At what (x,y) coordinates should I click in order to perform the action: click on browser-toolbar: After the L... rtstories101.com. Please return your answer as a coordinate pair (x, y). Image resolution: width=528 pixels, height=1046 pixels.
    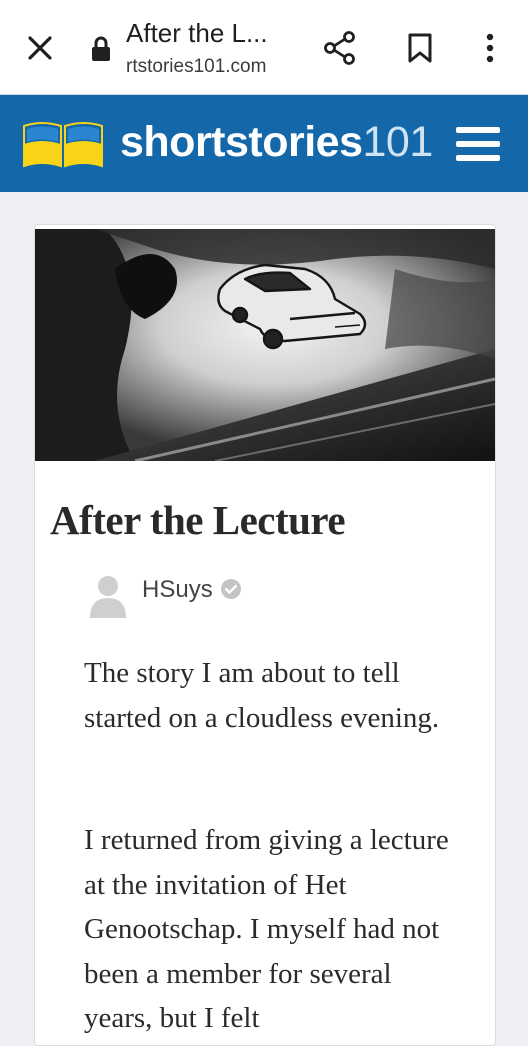
    Looking at the image, I should click on (264, 47).